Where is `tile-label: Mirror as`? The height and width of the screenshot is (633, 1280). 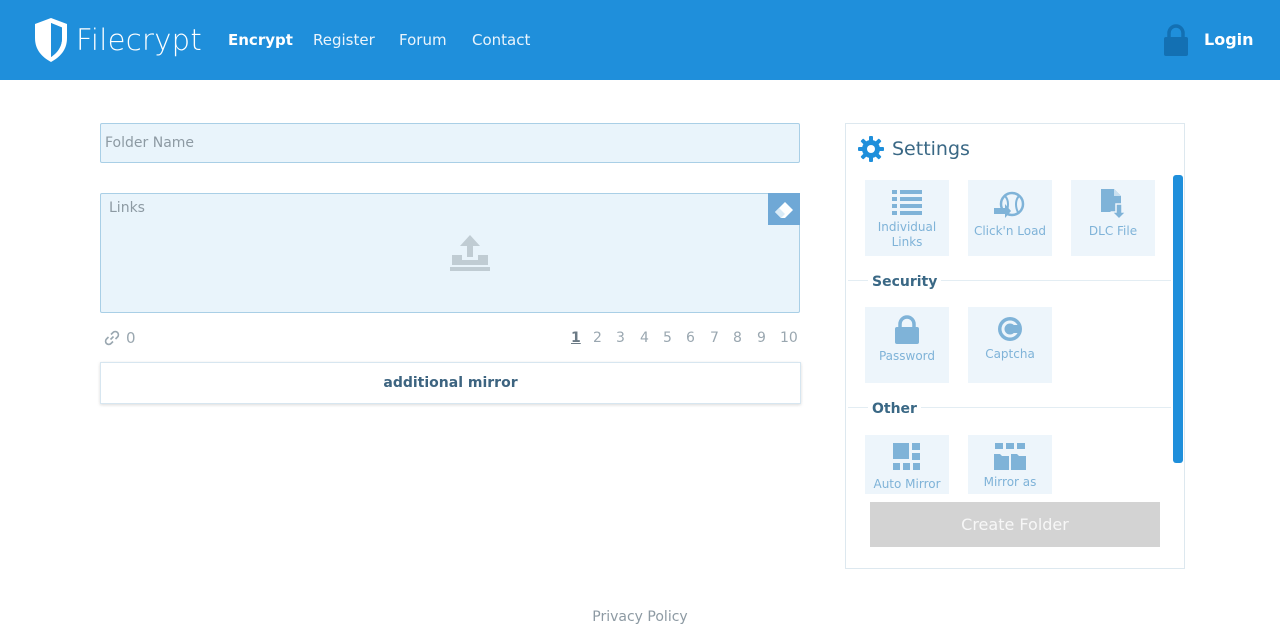
tile-label: Mirror as is located at coordinates (1010, 482).